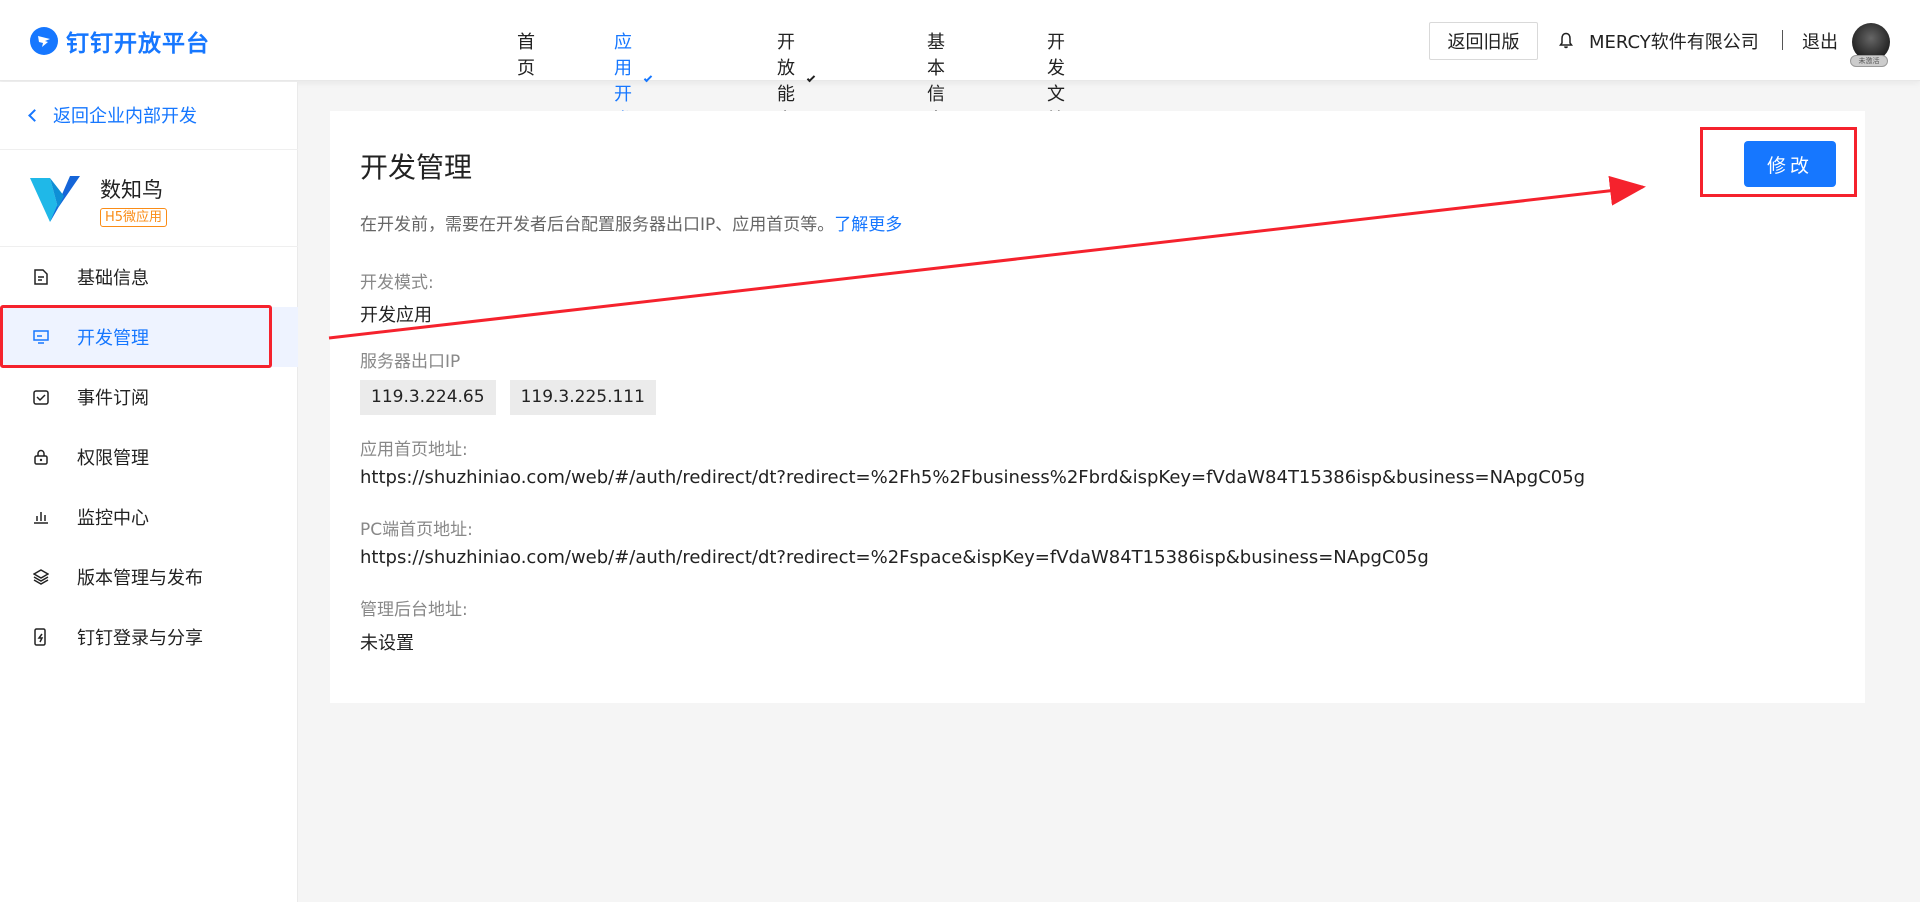 The height and width of the screenshot is (902, 1920). I want to click on sidebar-item-basic-info: 基础信息, so click(149, 277).